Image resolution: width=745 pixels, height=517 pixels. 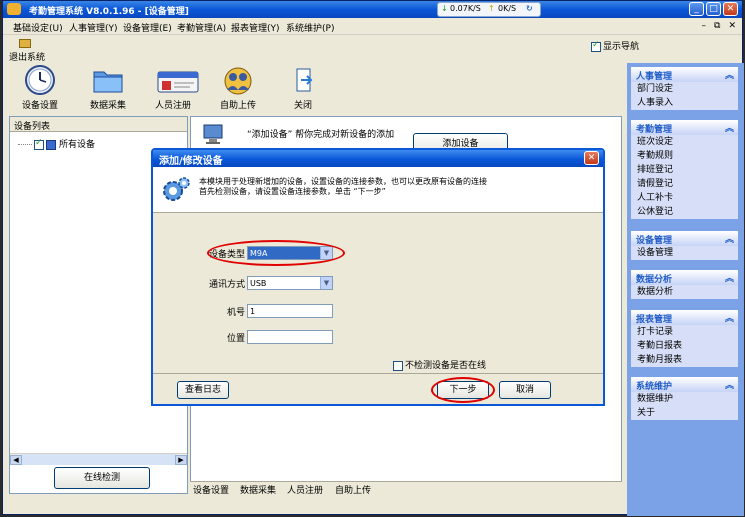 I want to click on nav-group-personnel: 人事管理 ︽ 部门设定 人事录入, so click(x=684, y=88).